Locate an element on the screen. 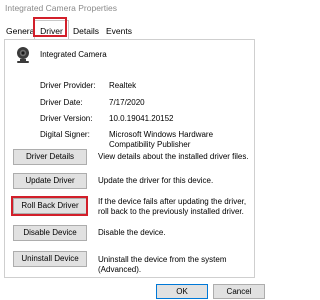 This screenshot has height=300, width=320. window-title: Integrated Camera Properties is located at coordinates (61, 8).